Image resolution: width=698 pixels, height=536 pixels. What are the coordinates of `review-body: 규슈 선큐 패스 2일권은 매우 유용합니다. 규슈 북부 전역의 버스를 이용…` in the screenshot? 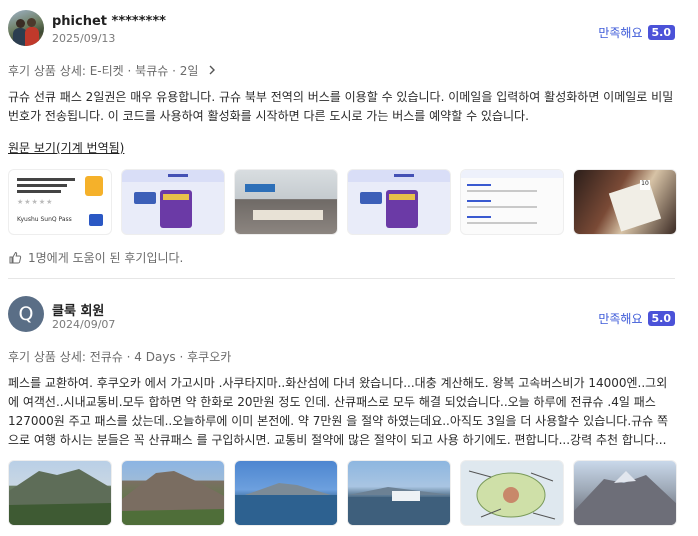 It's located at (341, 106).